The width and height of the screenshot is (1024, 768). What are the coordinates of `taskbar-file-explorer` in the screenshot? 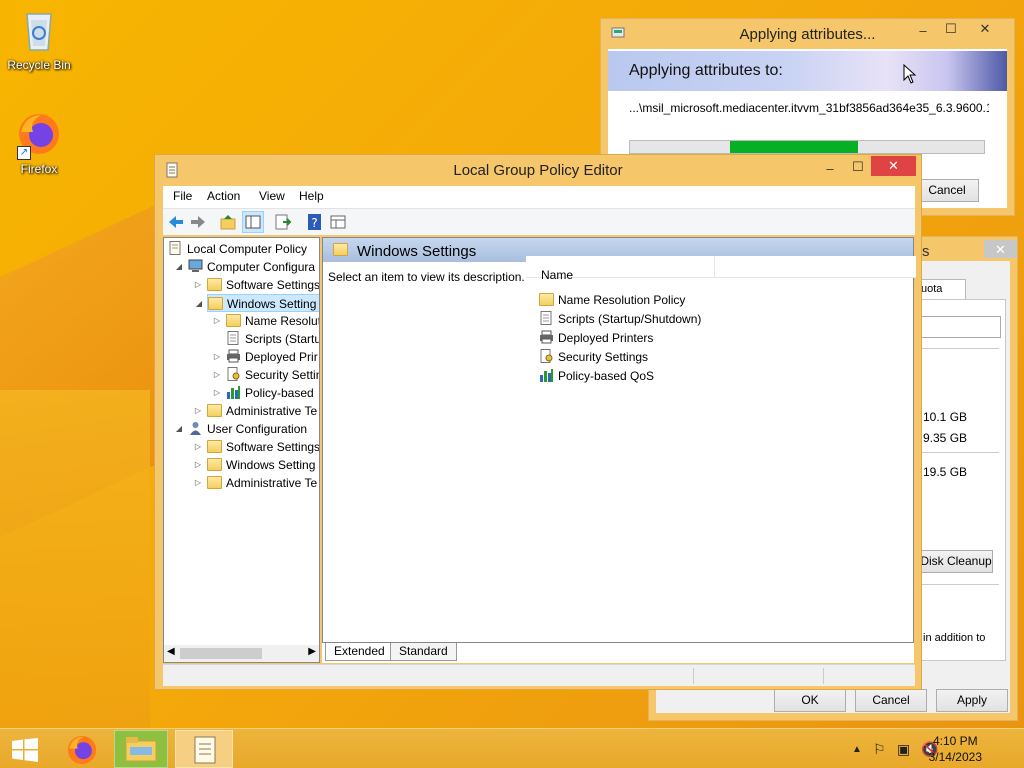 It's located at (141, 749).